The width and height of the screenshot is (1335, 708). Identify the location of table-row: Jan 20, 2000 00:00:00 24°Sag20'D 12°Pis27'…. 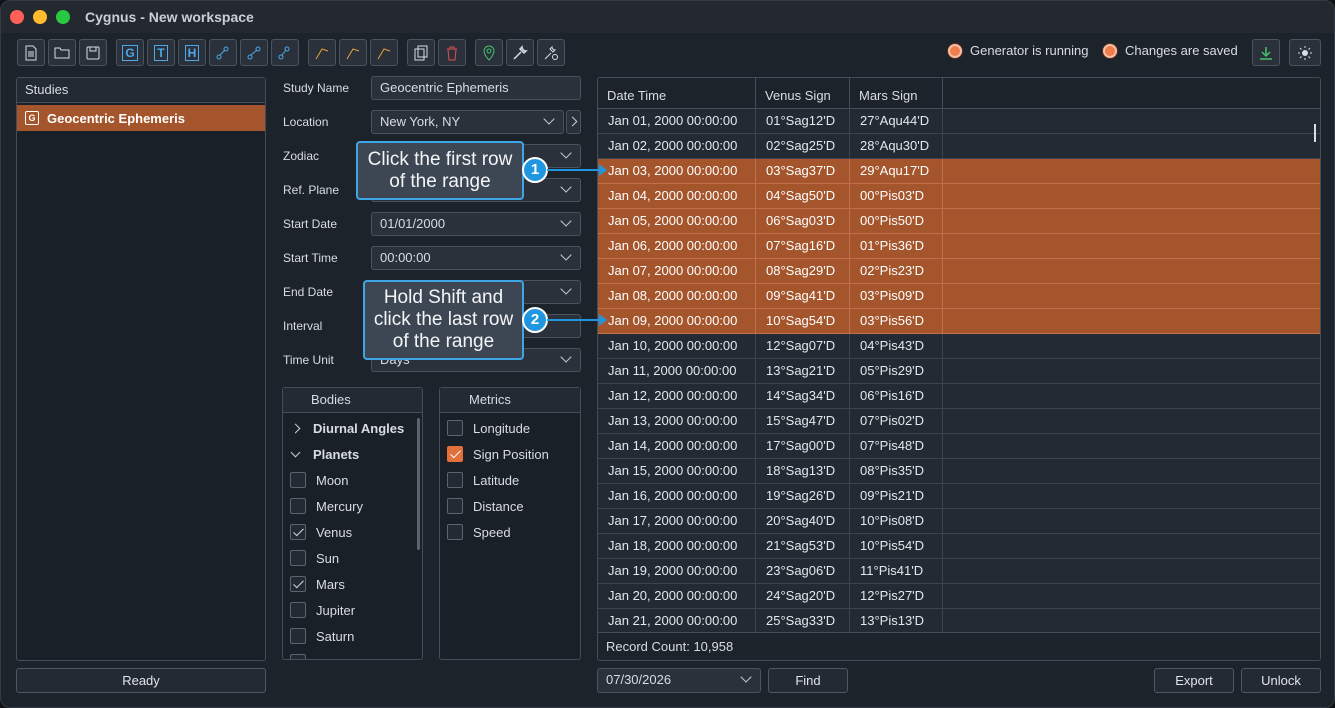
(959, 596).